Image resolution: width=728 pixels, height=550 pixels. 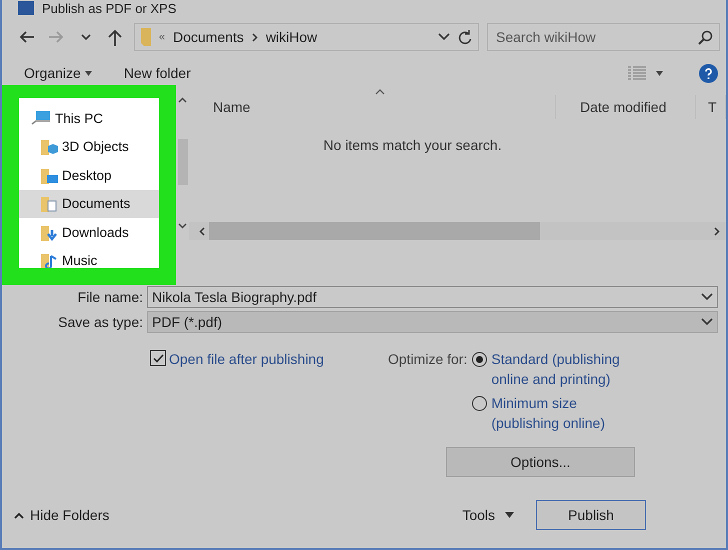 I want to click on empty-message: No items match your search., so click(x=412, y=145).